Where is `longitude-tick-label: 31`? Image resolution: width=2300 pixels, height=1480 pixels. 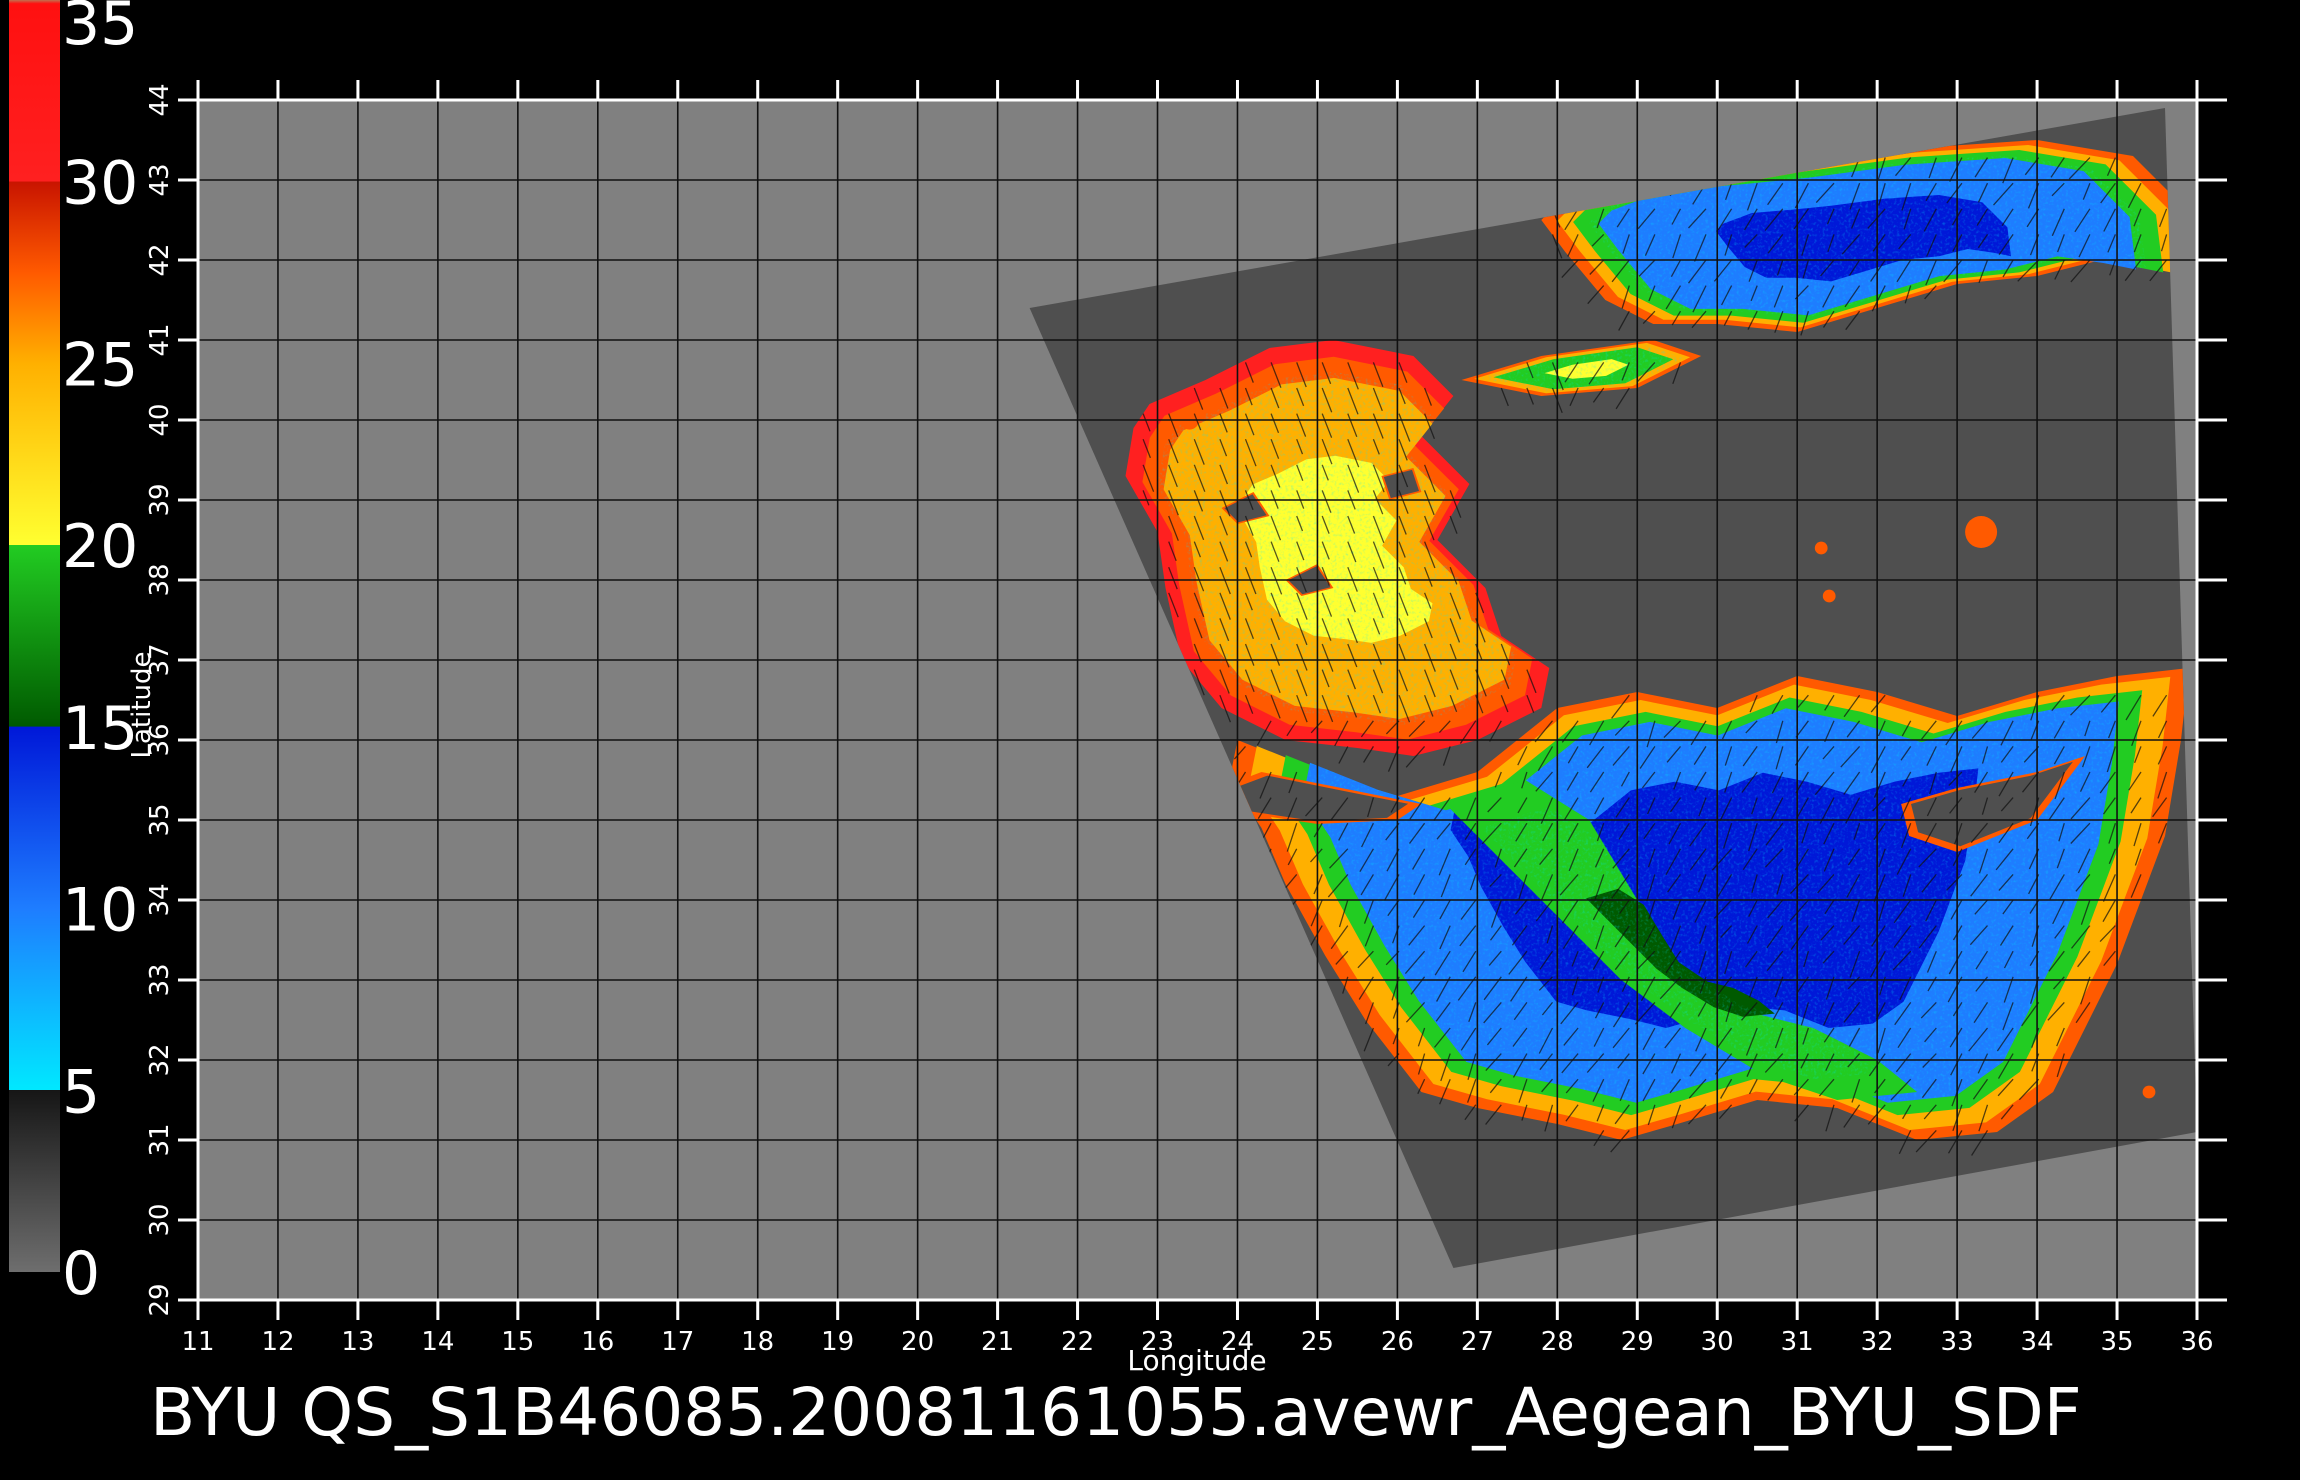
longitude-tick-label: 31 is located at coordinates (1797, 1342).